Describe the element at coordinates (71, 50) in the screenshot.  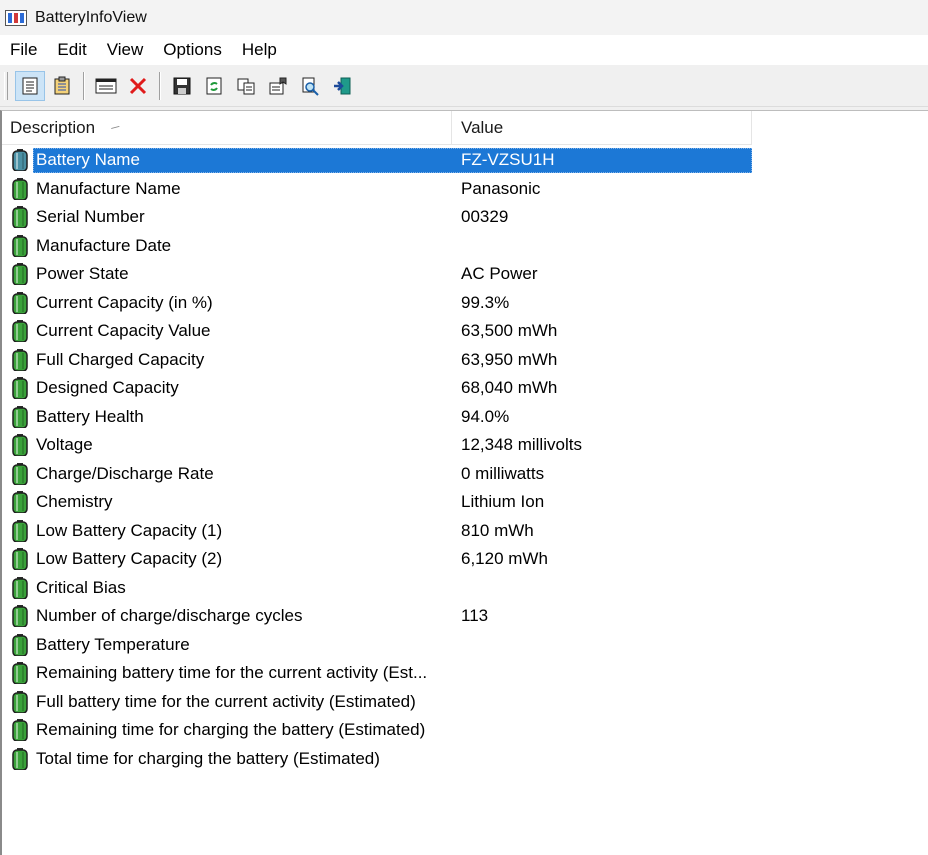
I see `menu-edit: Edit` at that location.